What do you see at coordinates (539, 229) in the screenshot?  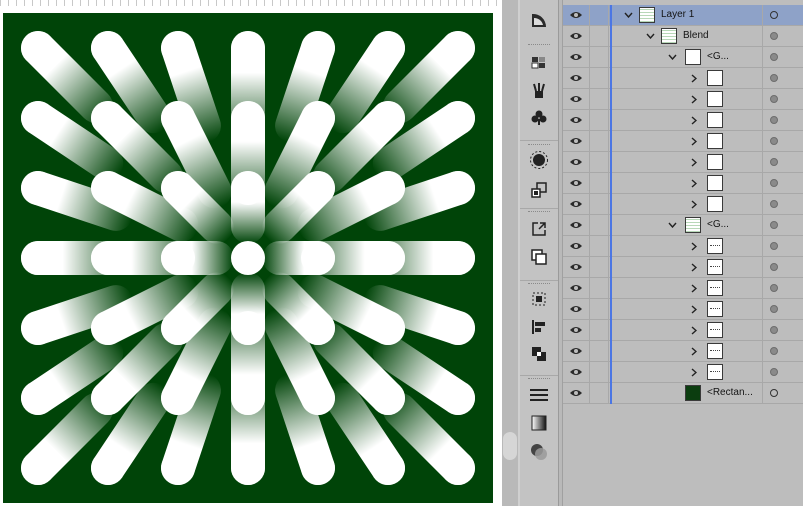 I see `export-icon` at bounding box center [539, 229].